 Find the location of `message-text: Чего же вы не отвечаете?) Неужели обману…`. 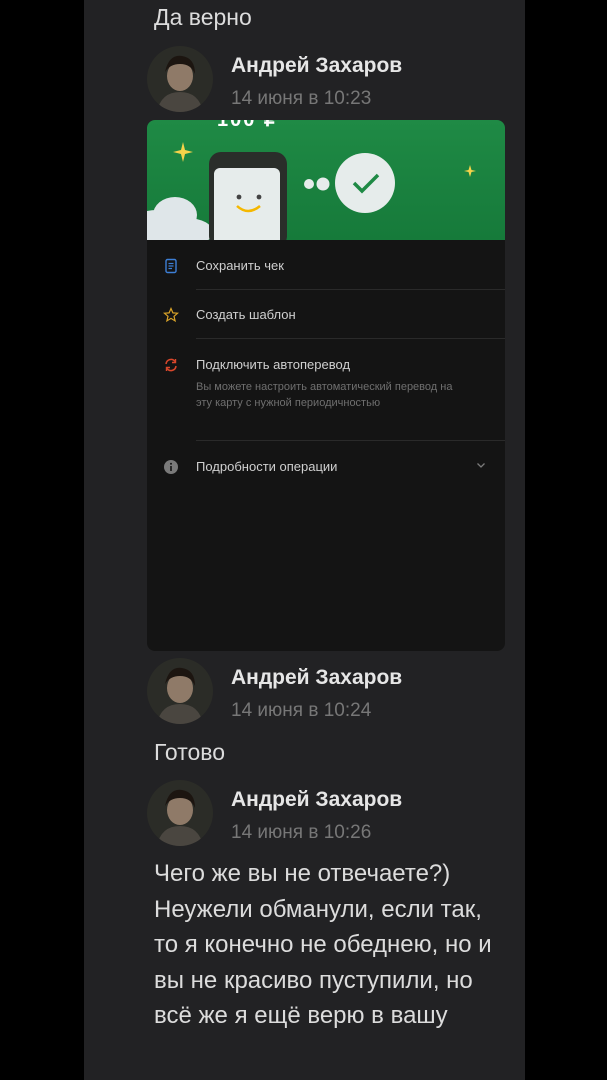

message-text: Чего же вы не отвечаете?) Неужели обману… is located at coordinates (323, 944).